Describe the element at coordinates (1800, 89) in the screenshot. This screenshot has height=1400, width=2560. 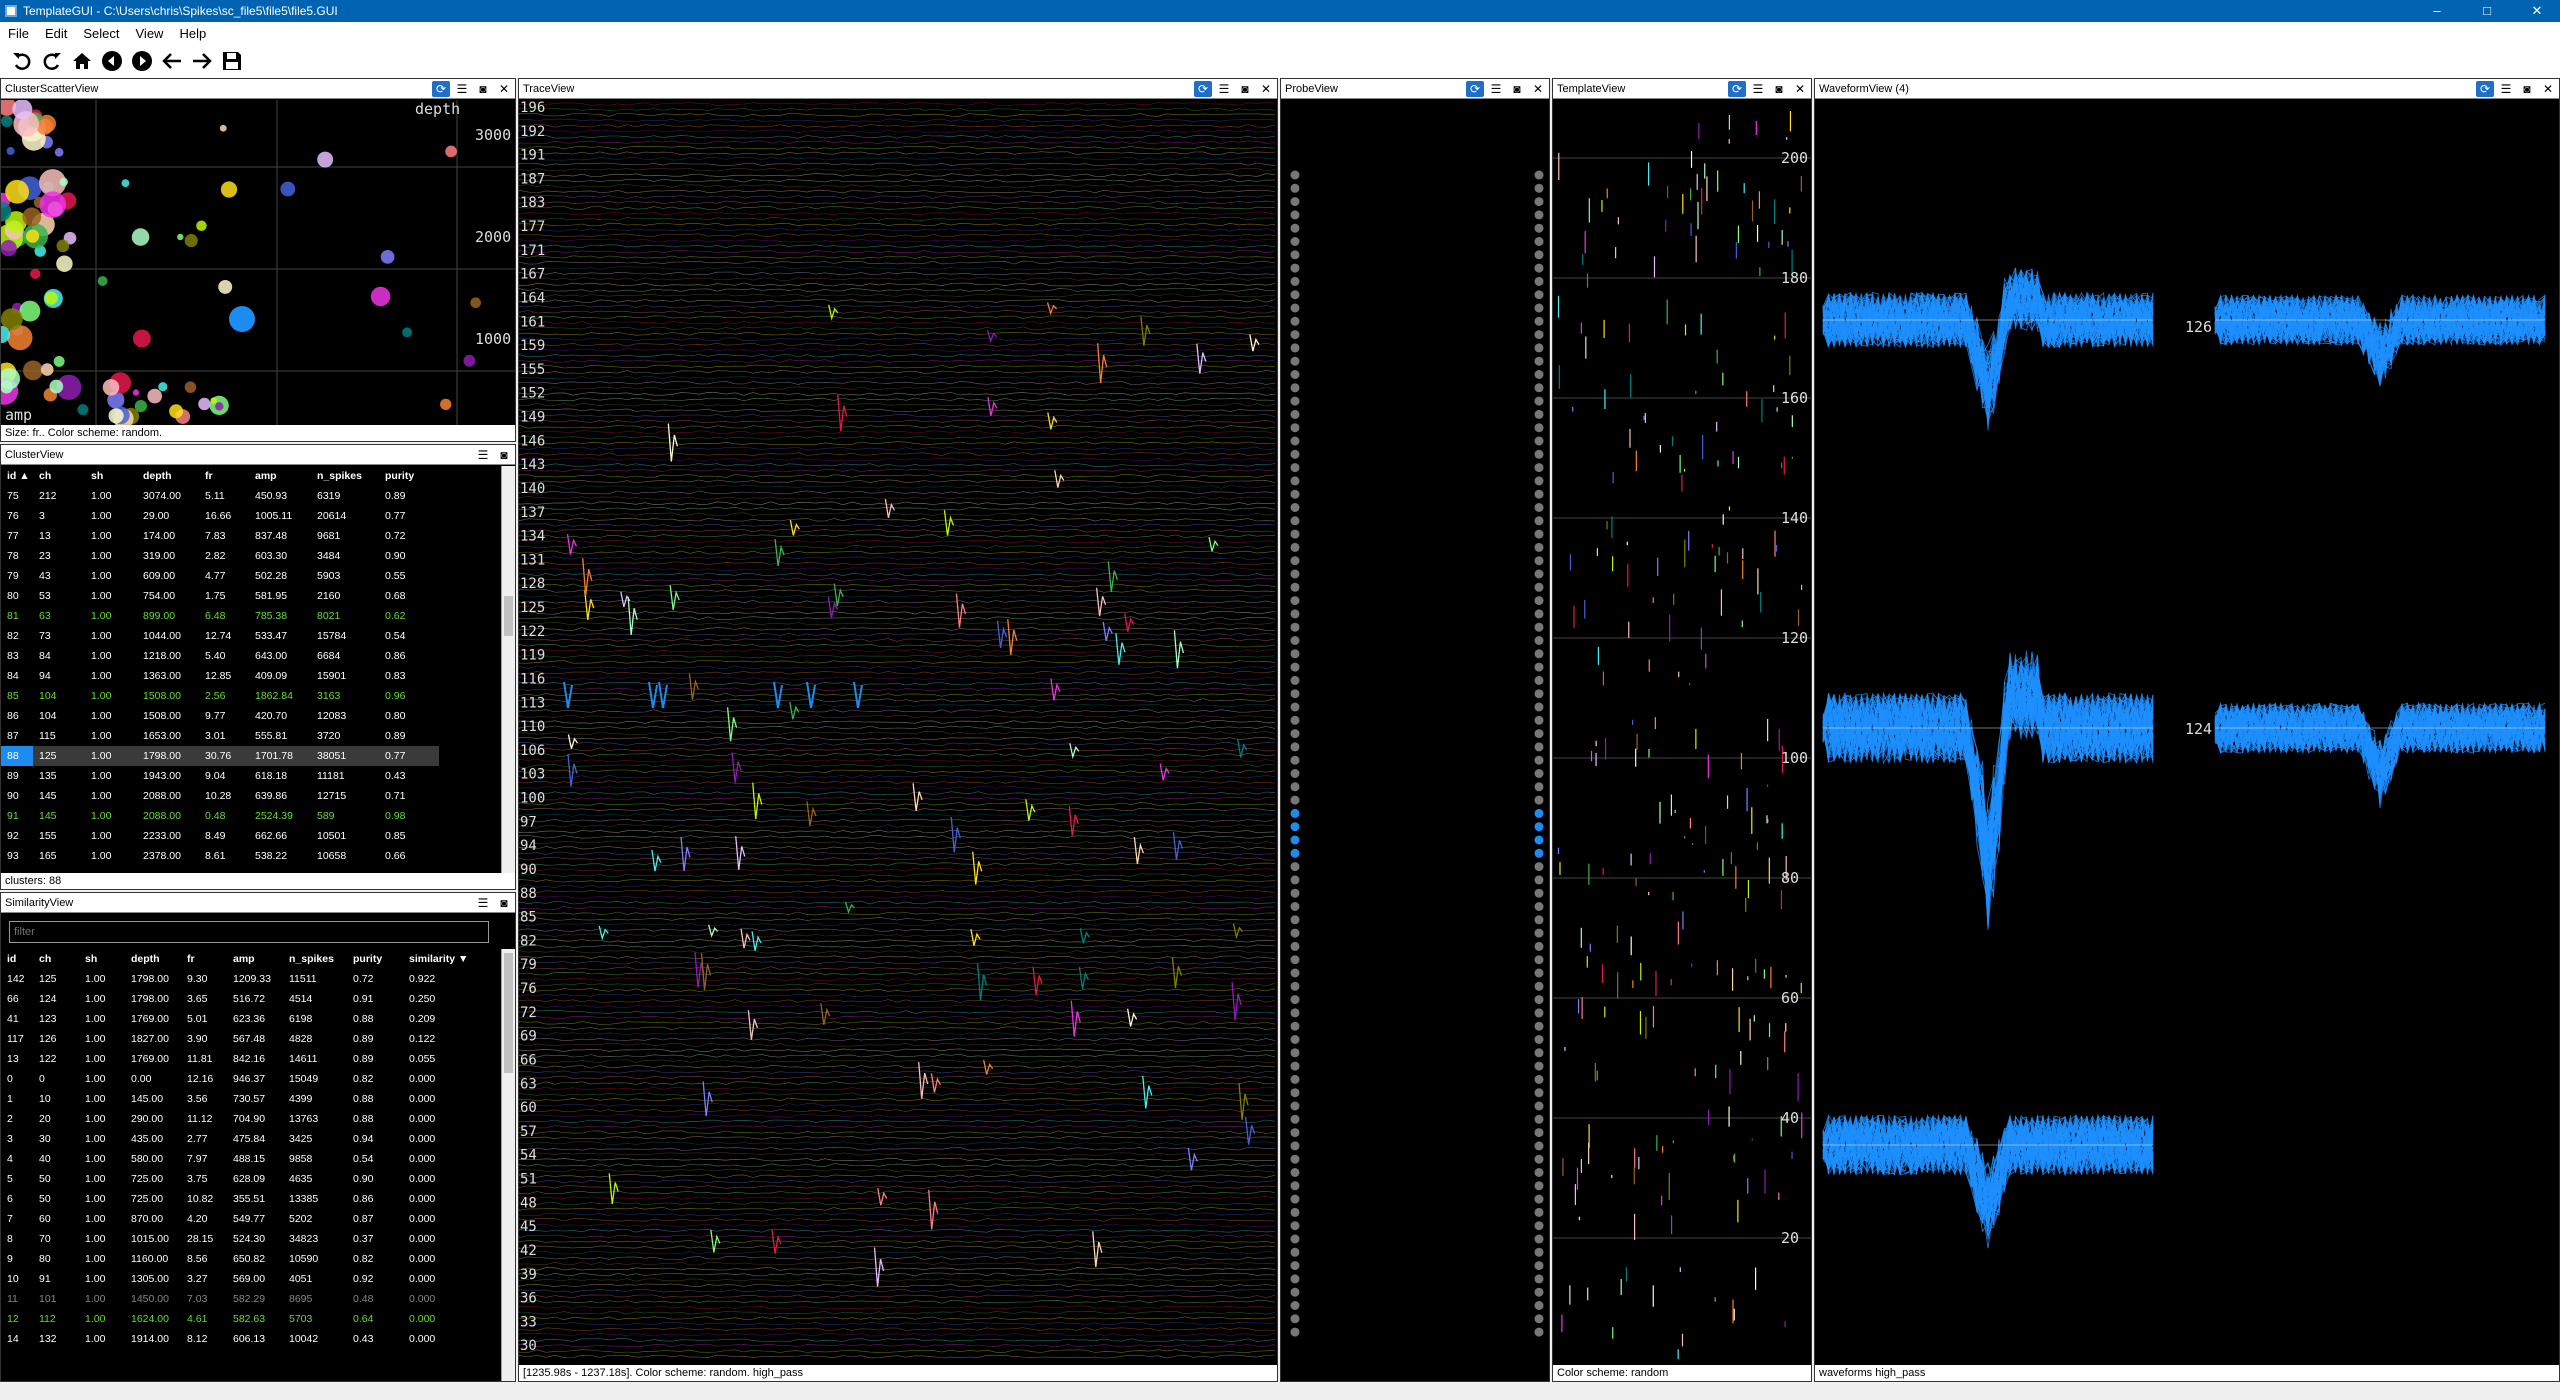
I see `close-icon: ✕` at that location.